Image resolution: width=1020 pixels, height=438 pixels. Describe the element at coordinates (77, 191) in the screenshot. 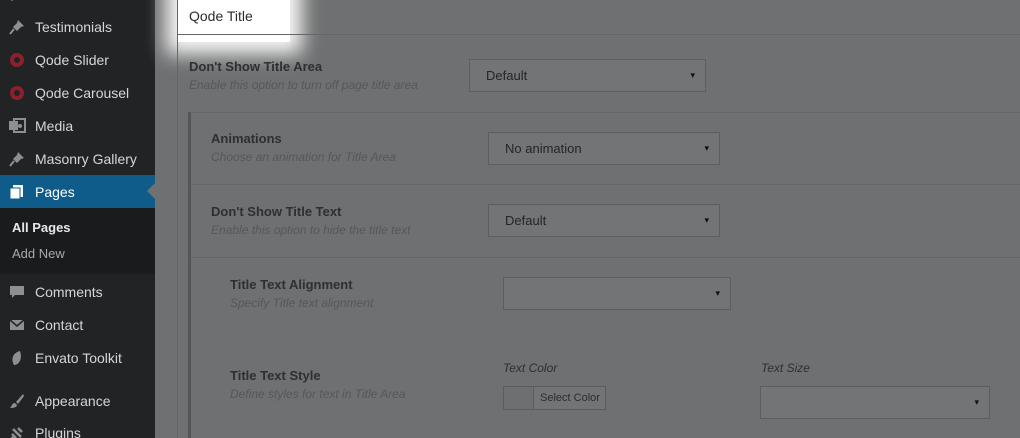

I see `sidebar-item-pages: Pages` at that location.